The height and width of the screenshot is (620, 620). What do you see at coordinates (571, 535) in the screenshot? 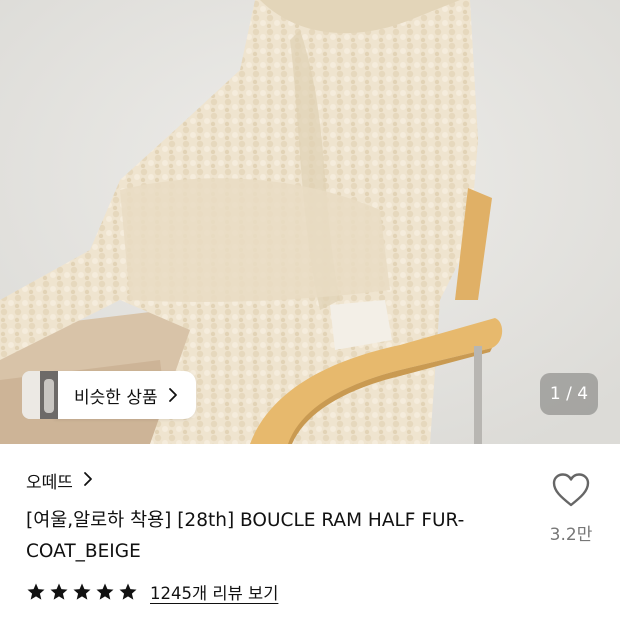
I see `like-count: 3.2만` at bounding box center [571, 535].